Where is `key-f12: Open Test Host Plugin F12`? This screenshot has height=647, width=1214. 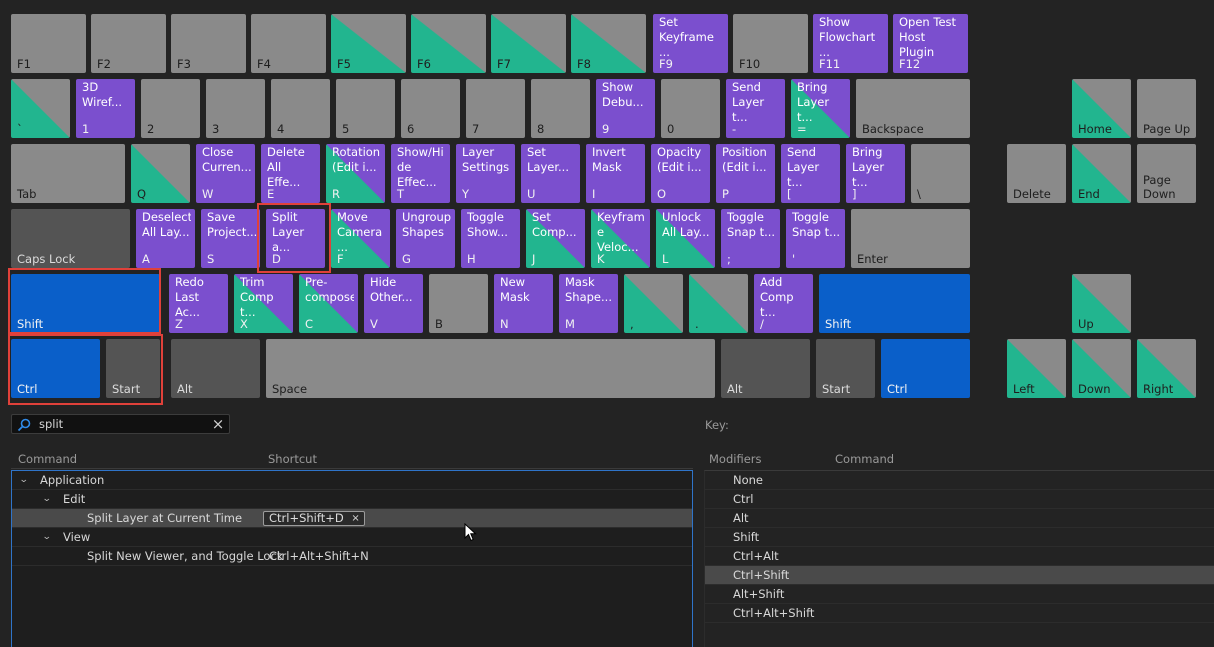 key-f12: Open Test Host Plugin F12 is located at coordinates (930, 43).